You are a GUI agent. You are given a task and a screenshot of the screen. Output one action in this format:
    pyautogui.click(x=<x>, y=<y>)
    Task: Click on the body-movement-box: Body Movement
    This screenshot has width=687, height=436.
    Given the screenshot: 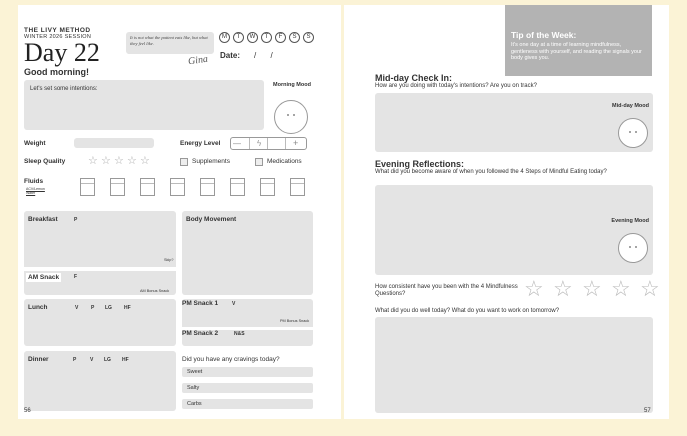 What is the action you would take?
    pyautogui.click(x=247, y=253)
    